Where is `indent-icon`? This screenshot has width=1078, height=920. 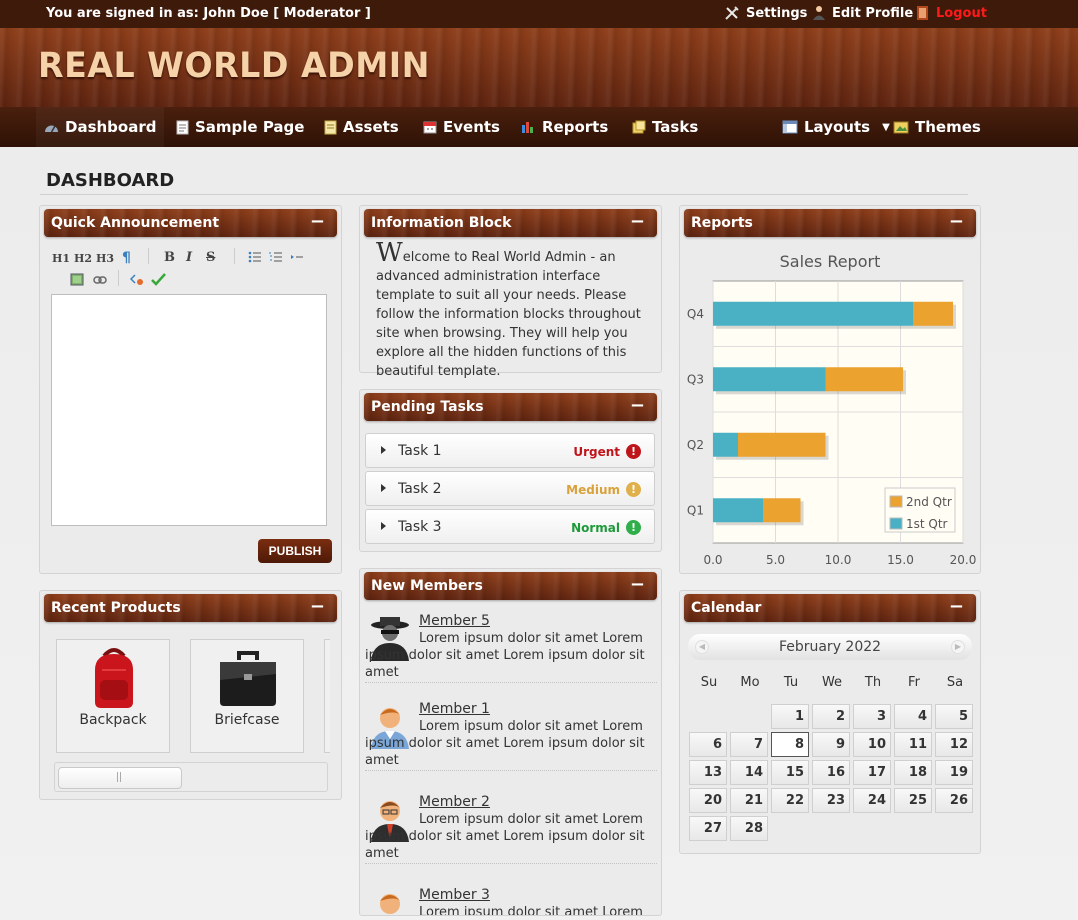 indent-icon is located at coordinates (297, 257).